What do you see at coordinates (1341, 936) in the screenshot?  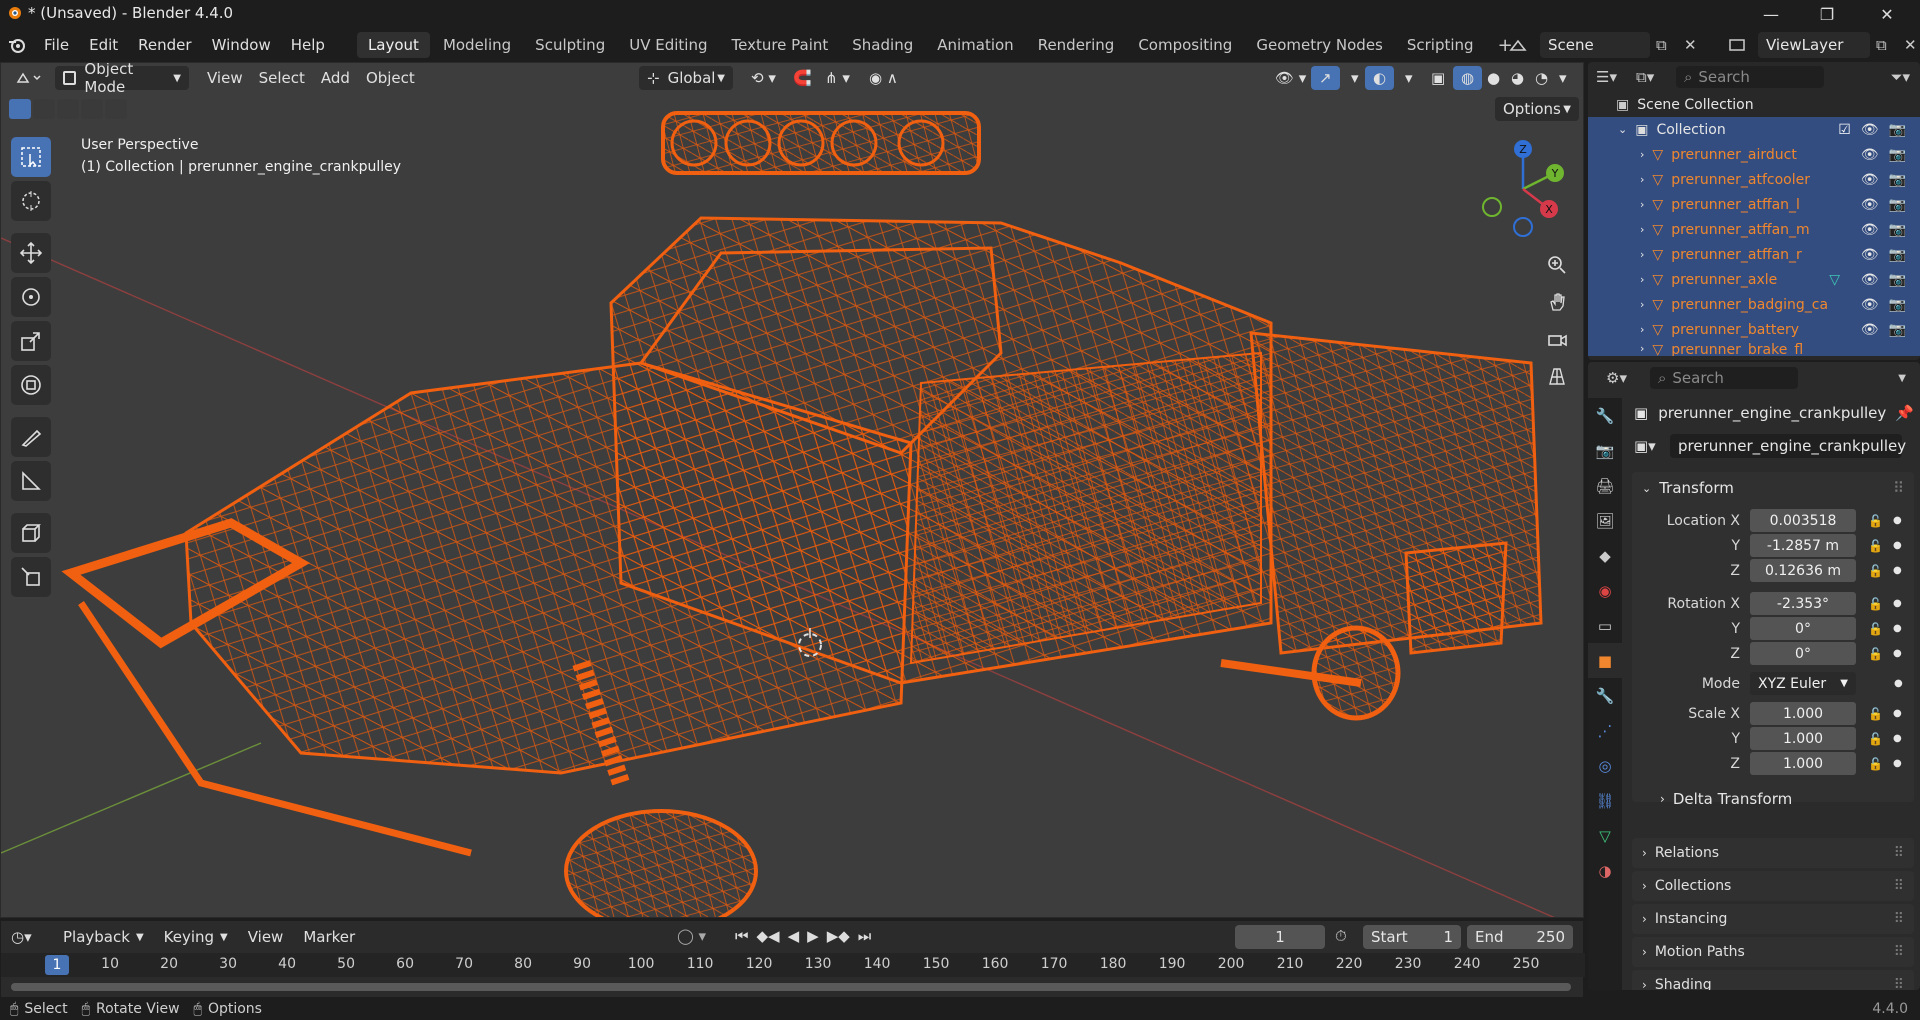 I see `preview-range-icon: ⏱` at bounding box center [1341, 936].